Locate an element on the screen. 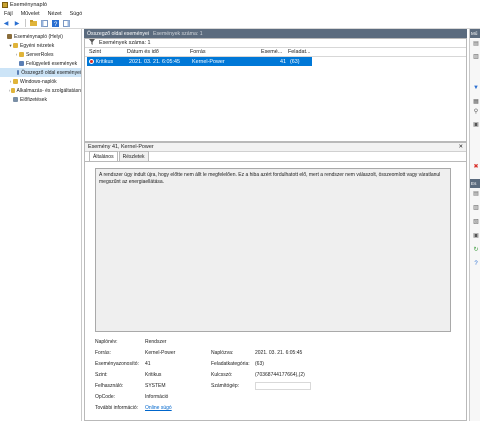 This screenshot has width=480, height=421. copy-icon: ▧ is located at coordinates (476, 222).